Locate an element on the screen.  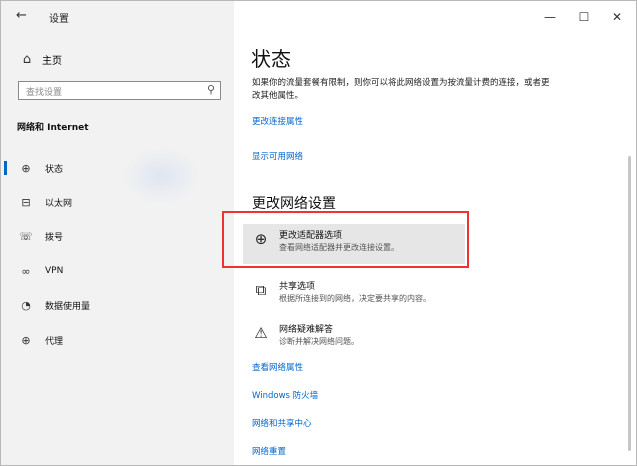
search-placeholder: 查找设置 is located at coordinates (44, 93).